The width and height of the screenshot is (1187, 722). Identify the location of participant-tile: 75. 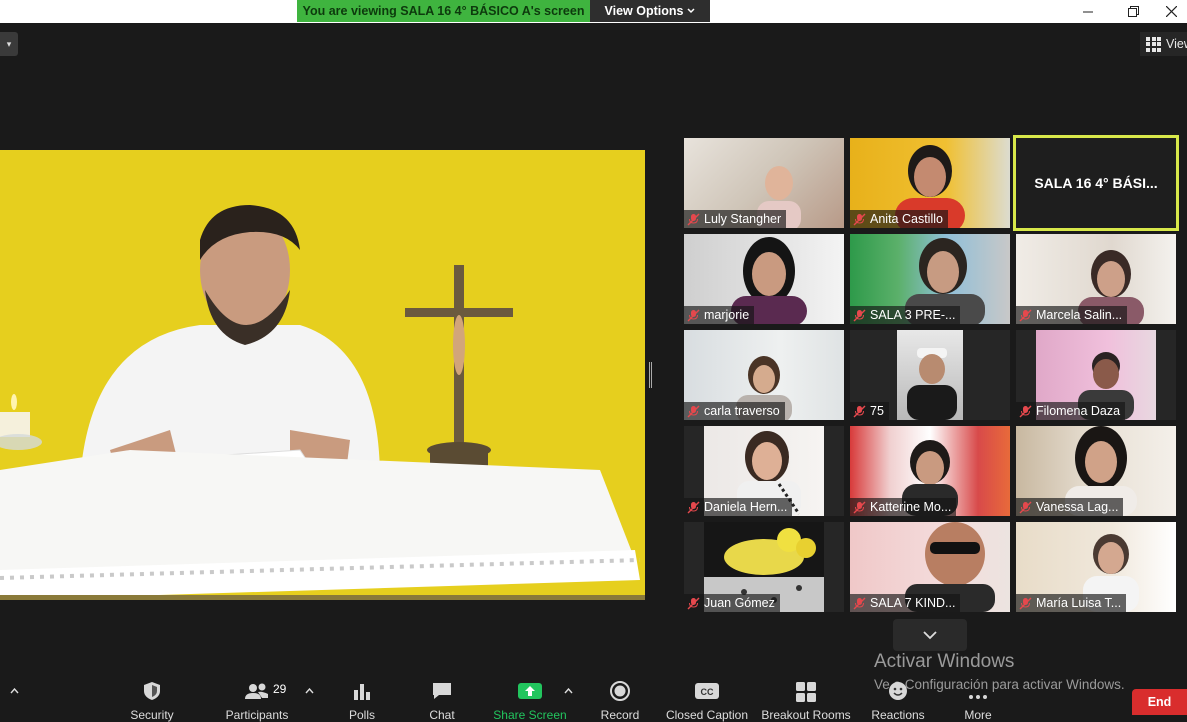
(930, 375).